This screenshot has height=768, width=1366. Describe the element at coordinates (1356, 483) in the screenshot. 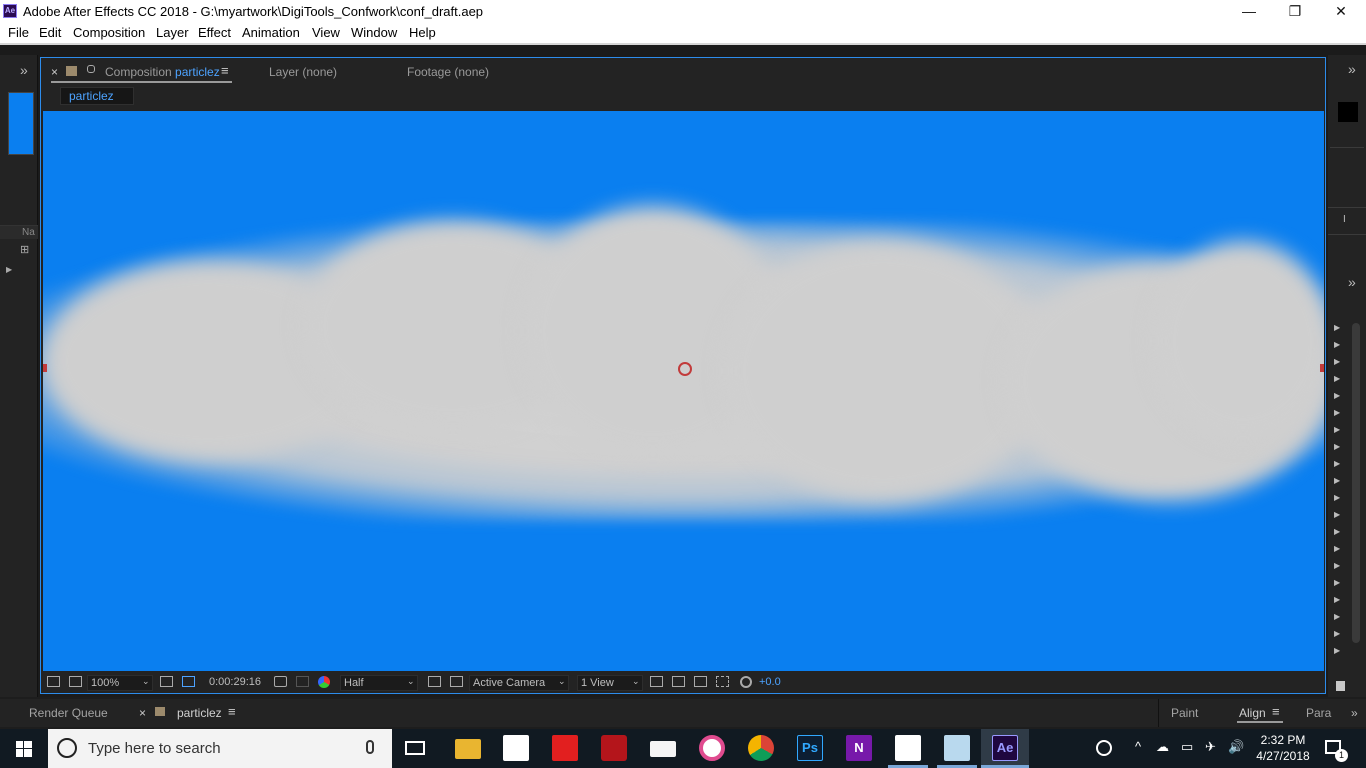

I see `scrollbar` at that location.